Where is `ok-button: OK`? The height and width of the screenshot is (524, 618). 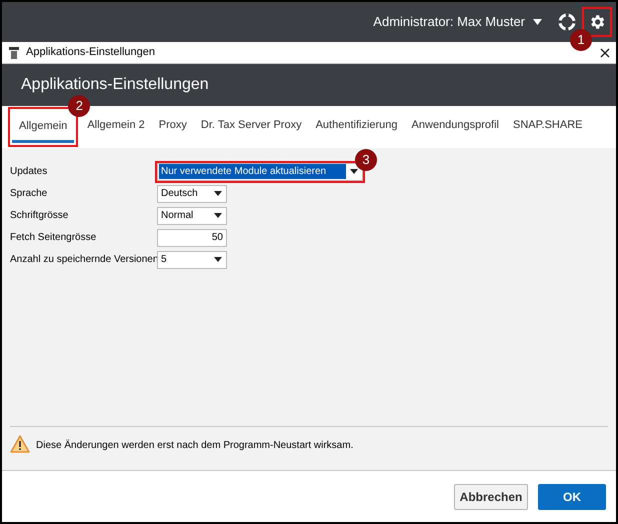 ok-button: OK is located at coordinates (572, 497).